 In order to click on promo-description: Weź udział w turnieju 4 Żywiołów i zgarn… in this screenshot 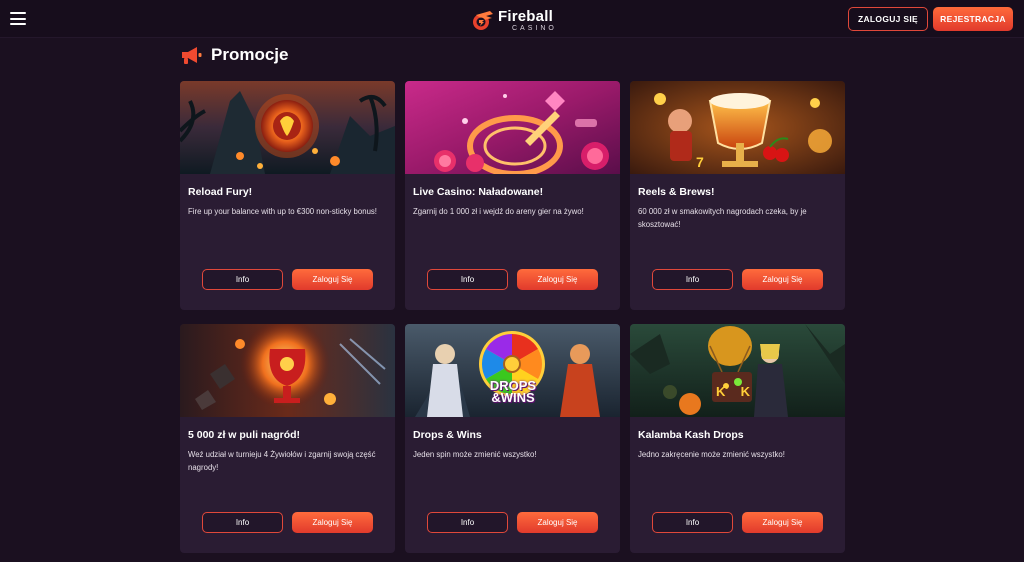, I will do `click(282, 461)`.